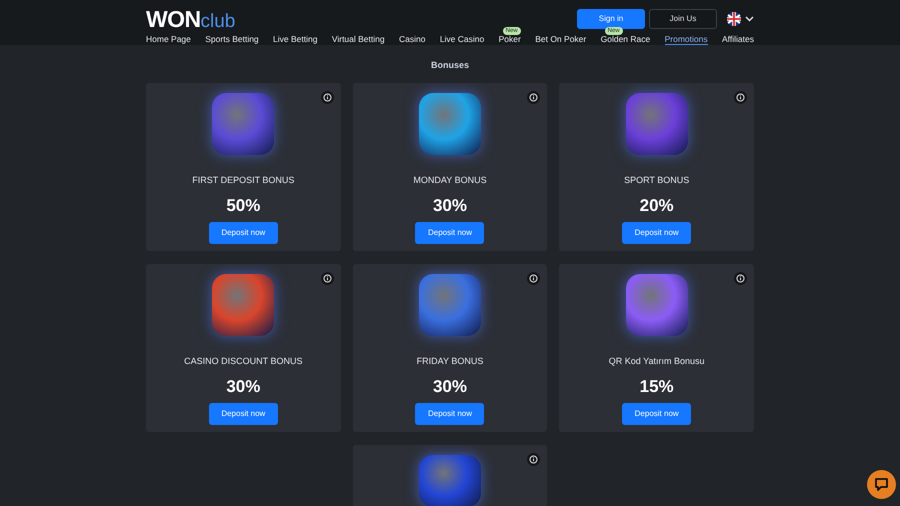 The image size is (900, 506). What do you see at coordinates (509, 39) in the screenshot?
I see `nav-link: Poker` at bounding box center [509, 39].